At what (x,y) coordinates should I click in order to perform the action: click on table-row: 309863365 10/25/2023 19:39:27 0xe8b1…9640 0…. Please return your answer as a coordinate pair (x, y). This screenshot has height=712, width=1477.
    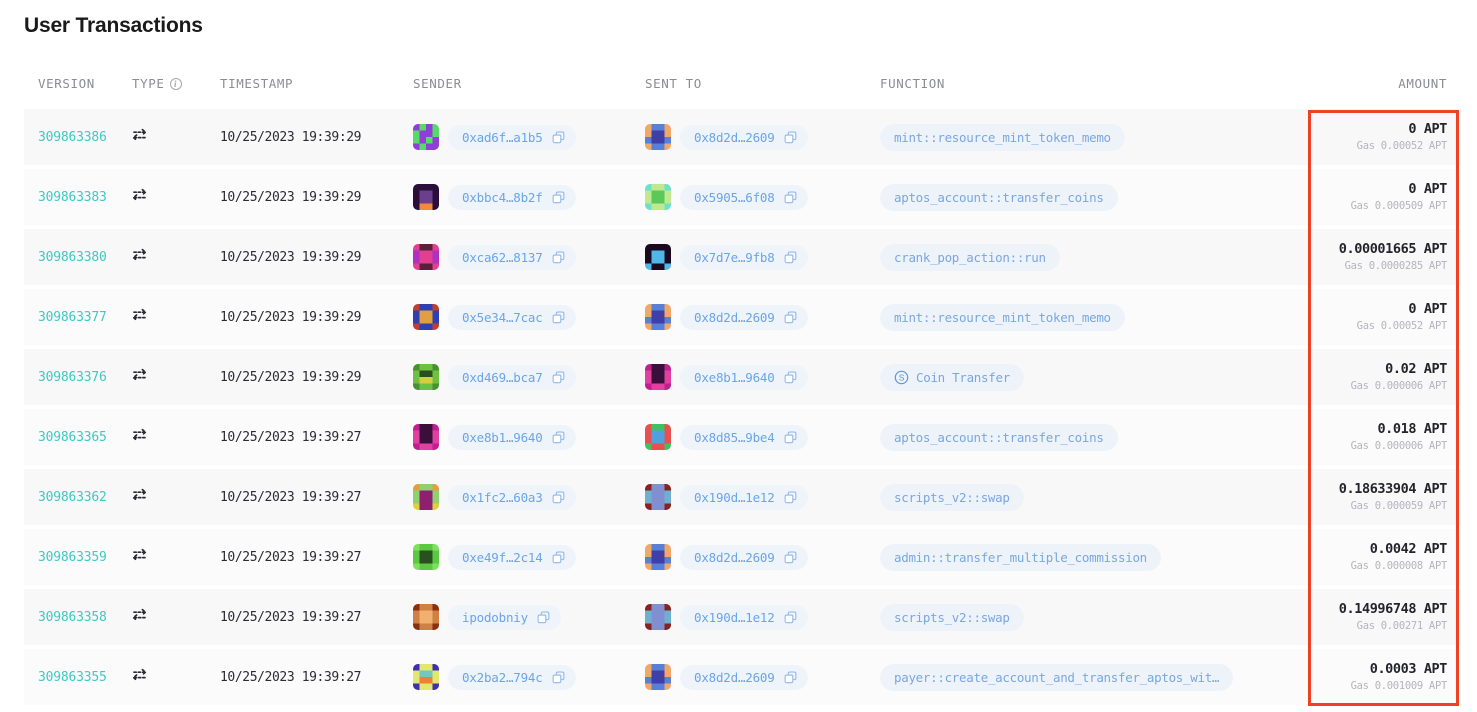
    Looking at the image, I should click on (742, 437).